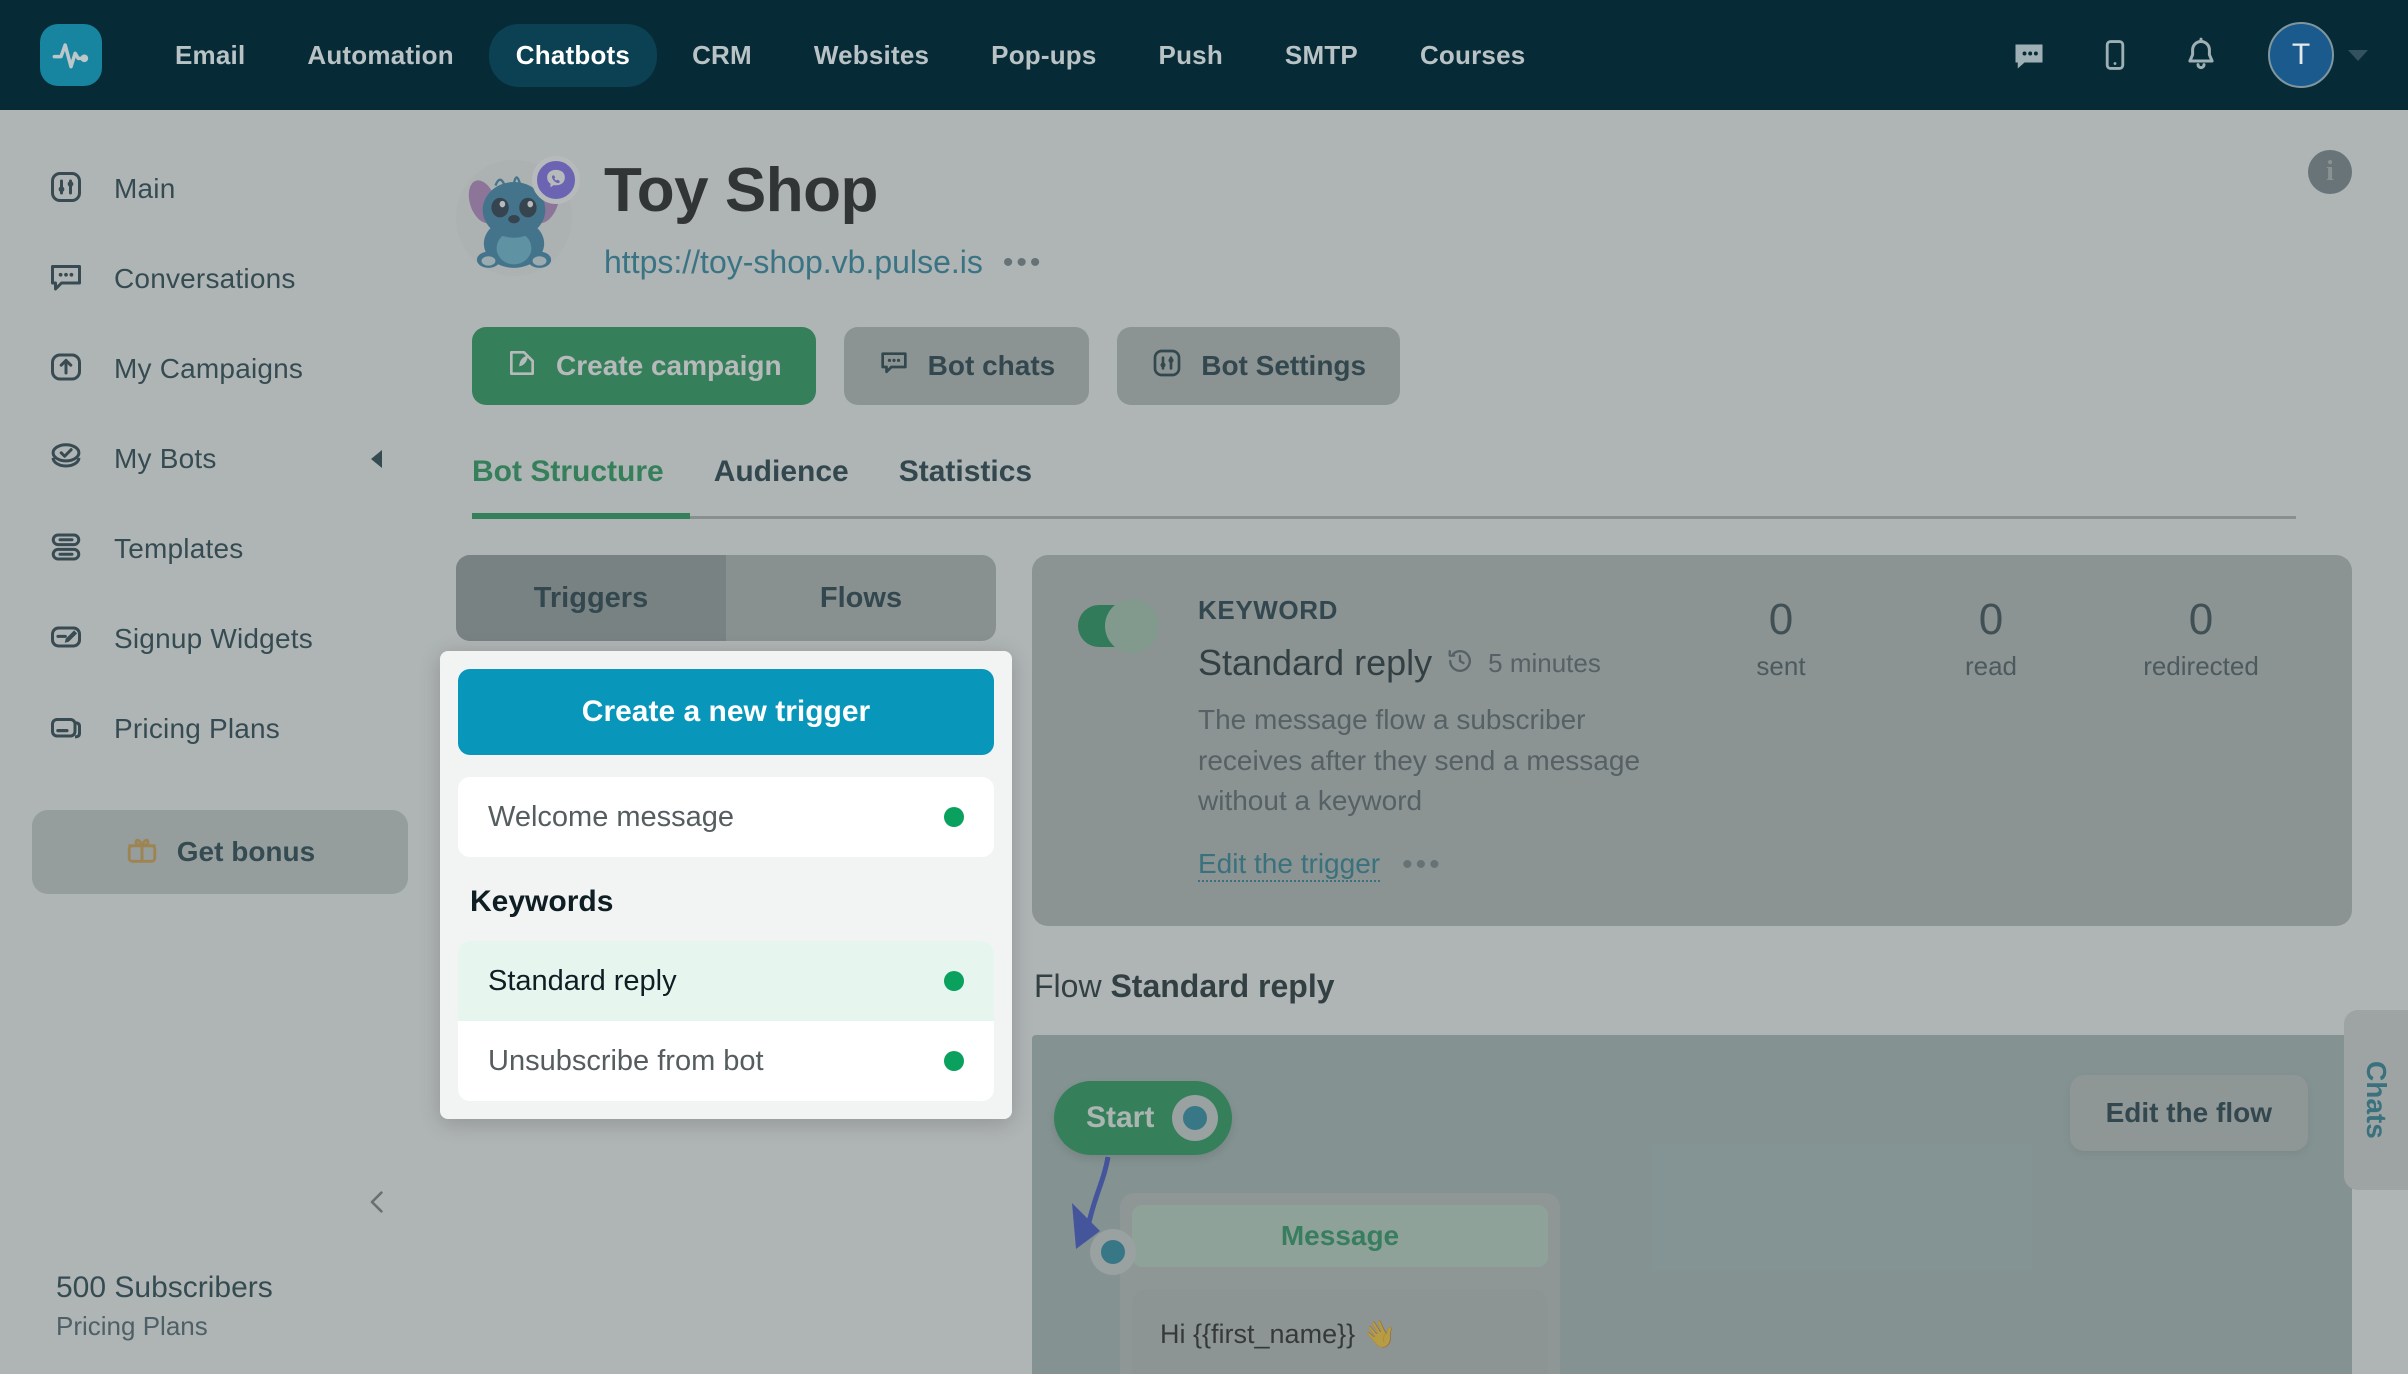 This screenshot has width=2408, height=1374. Describe the element at coordinates (2188, 1112) in the screenshot. I see `edit-the-flow-button: Edit the flow` at that location.